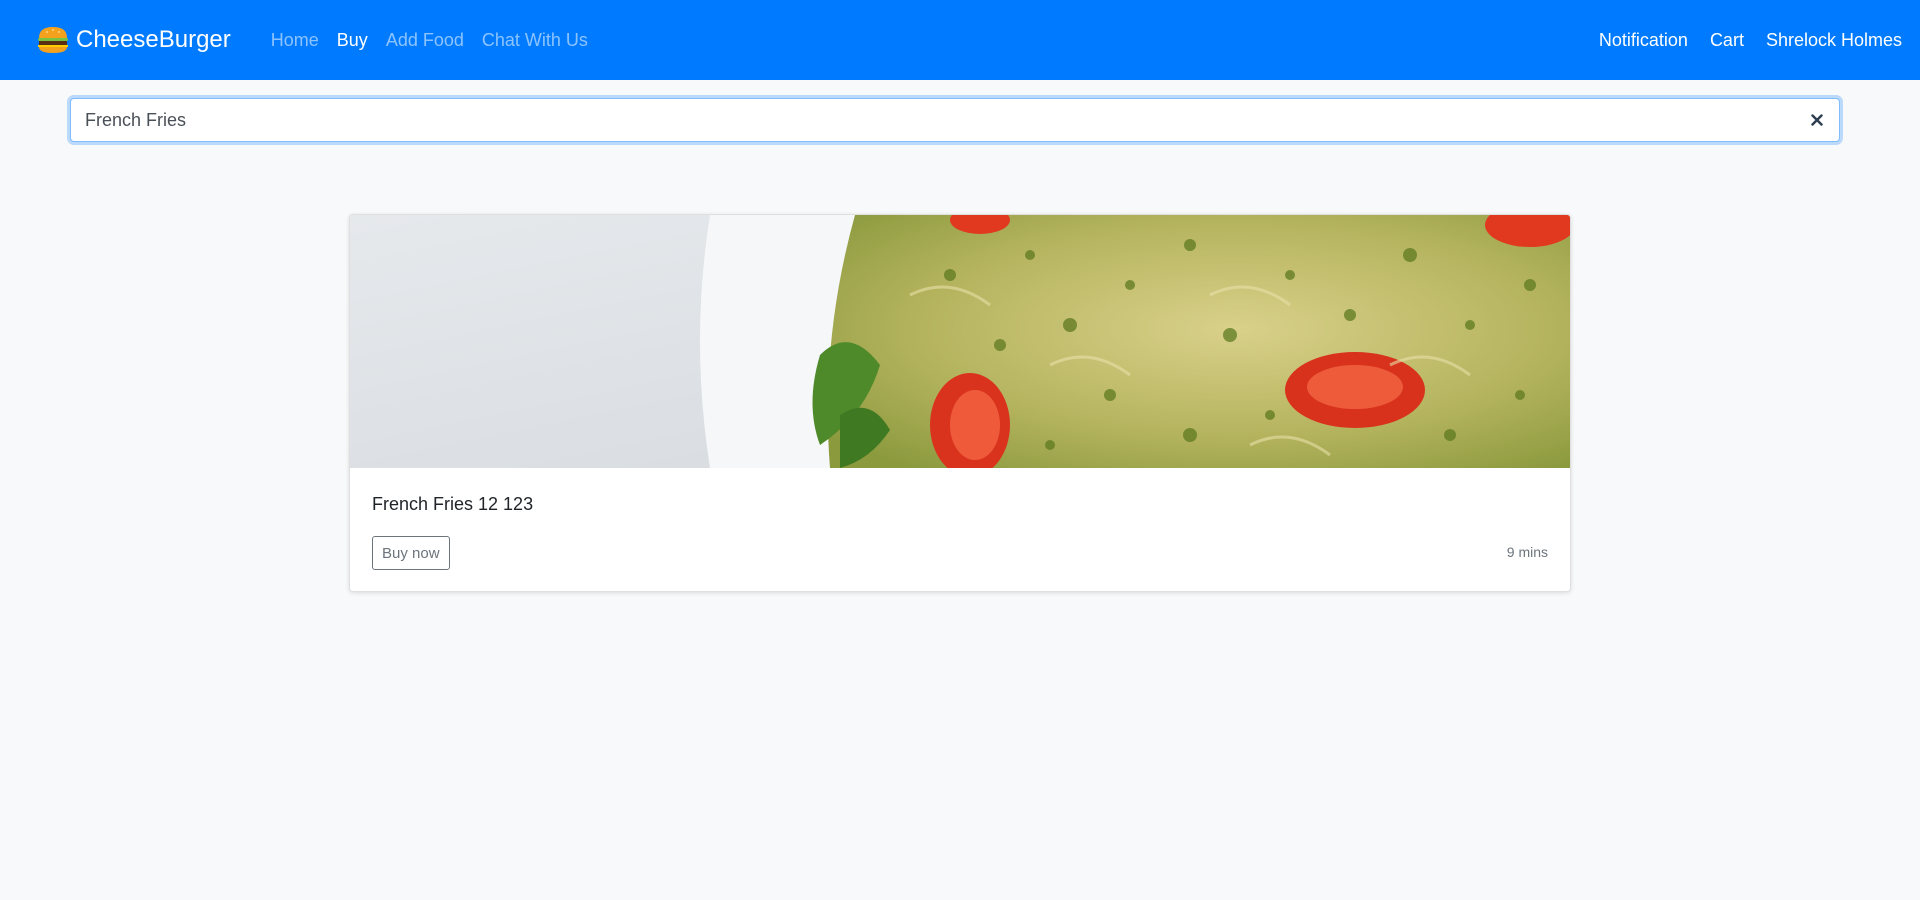 The image size is (1920, 900). I want to click on delivery-time: 9 mins, so click(1527, 552).